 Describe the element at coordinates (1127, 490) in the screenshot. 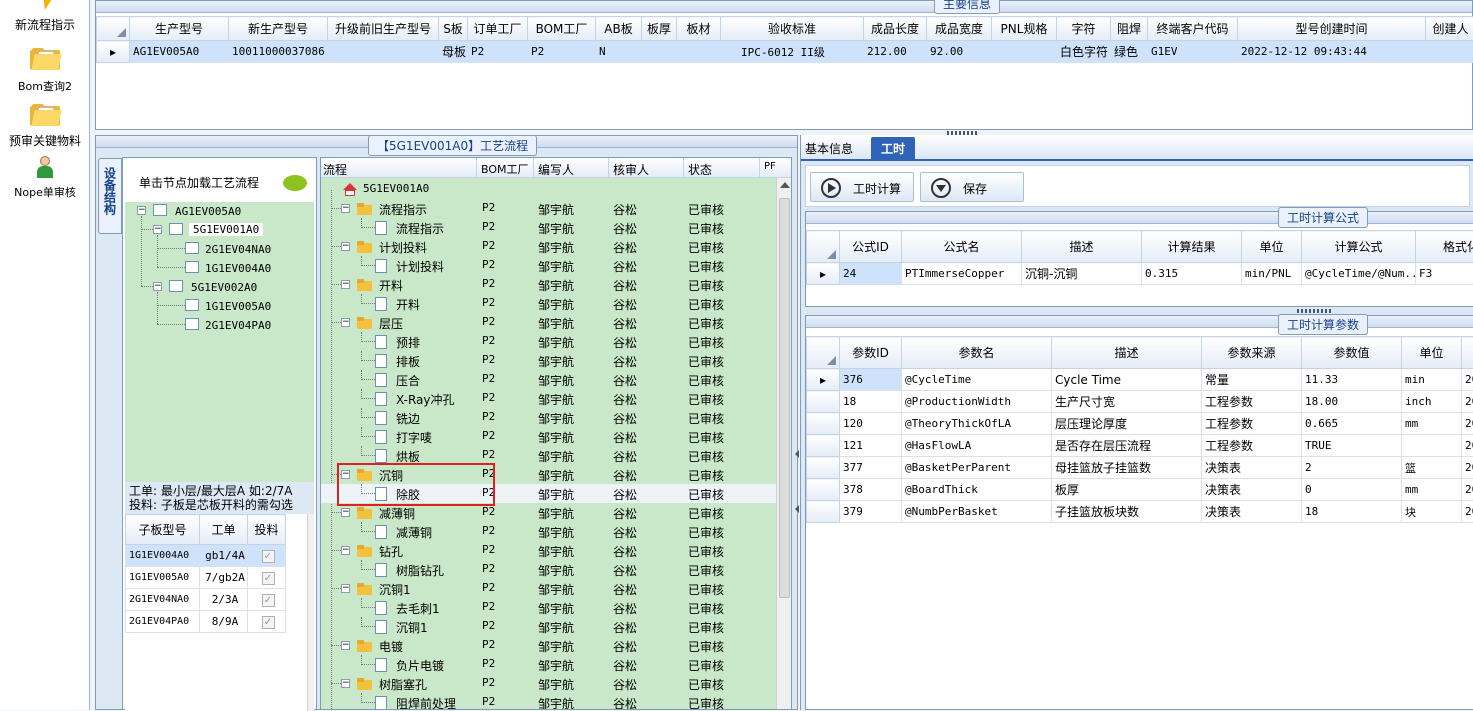

I see `table-cell: 板厚` at that location.